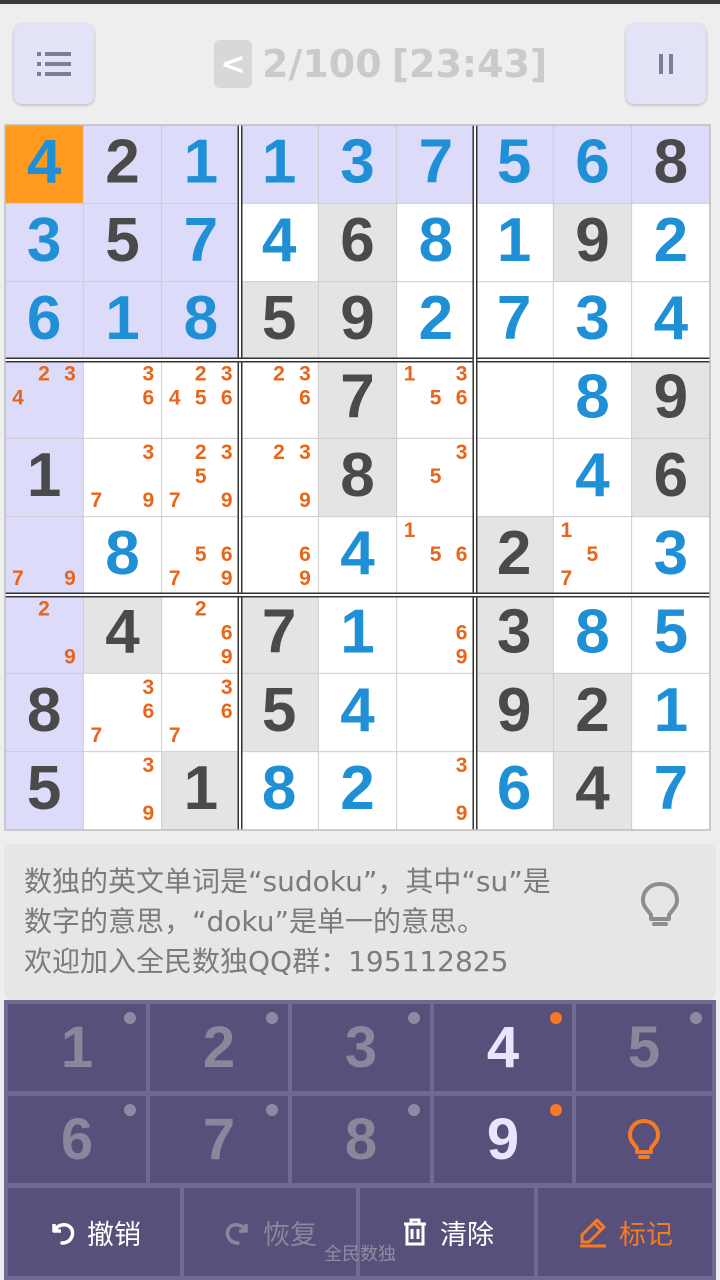 Image resolution: width=720 pixels, height=1280 pixels. I want to click on key-8: 8, so click(361, 1139).